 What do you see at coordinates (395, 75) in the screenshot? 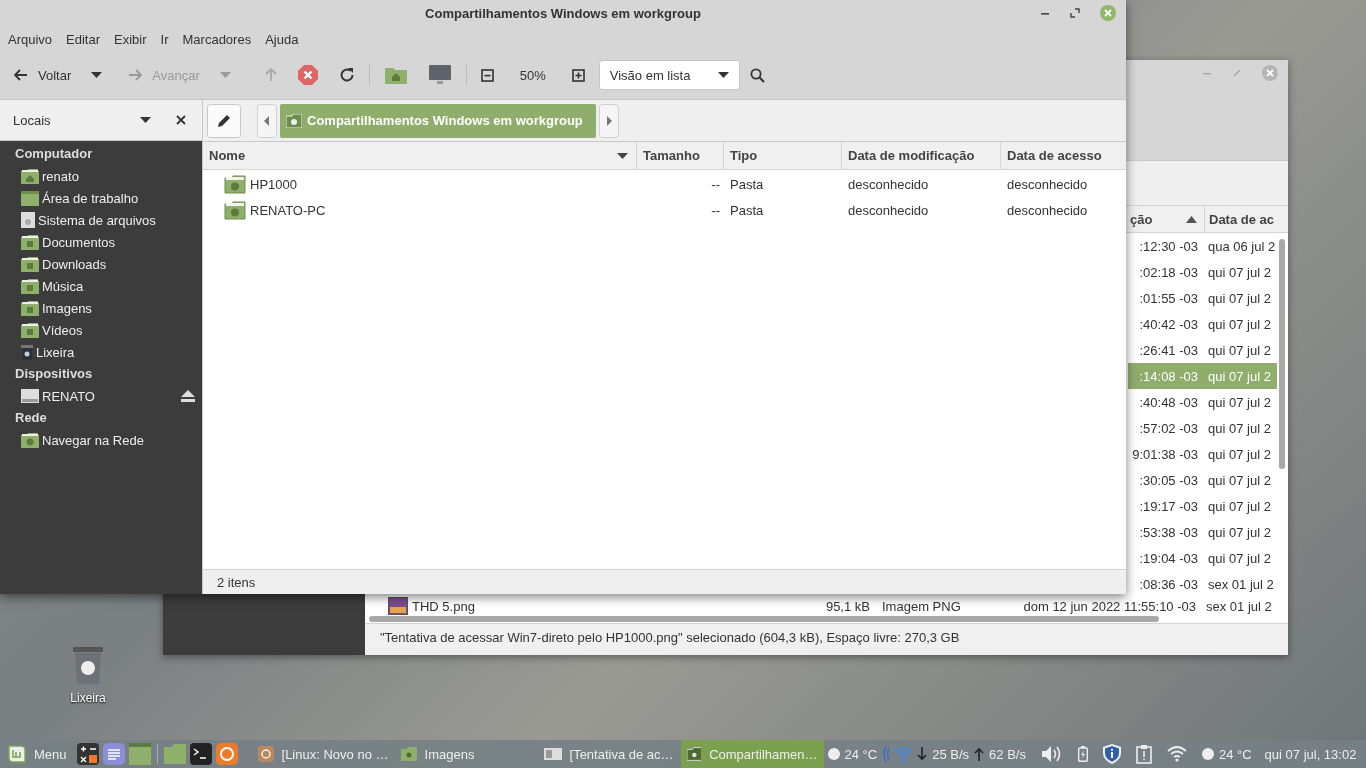
I see `home-folder-icon` at bounding box center [395, 75].